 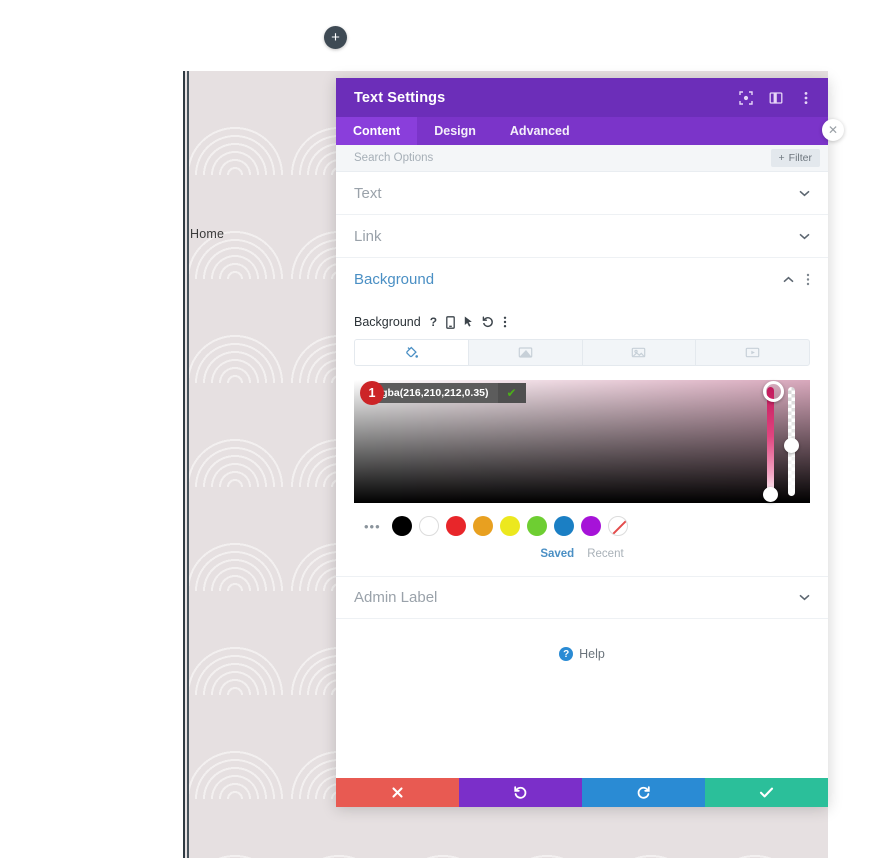 I want to click on close-icon: ✕, so click(x=833, y=130).